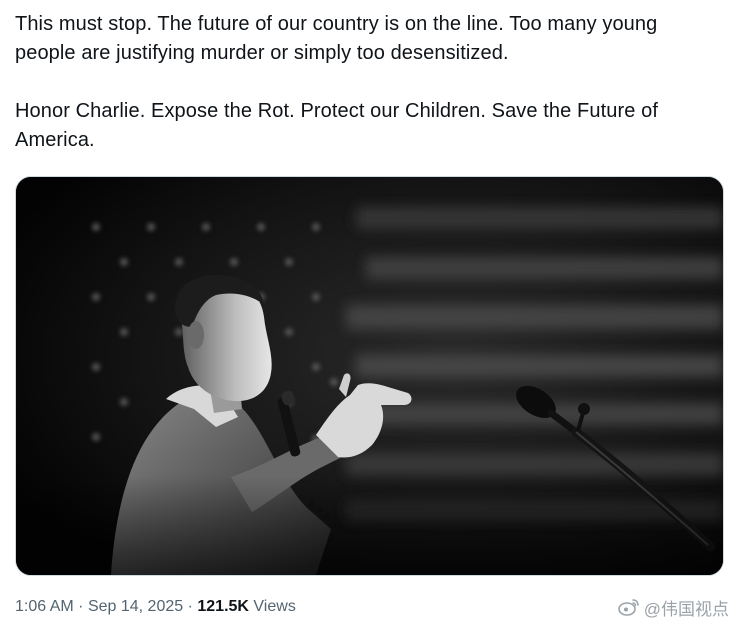  I want to click on tweet-time: 1:06 AM, so click(44, 606).